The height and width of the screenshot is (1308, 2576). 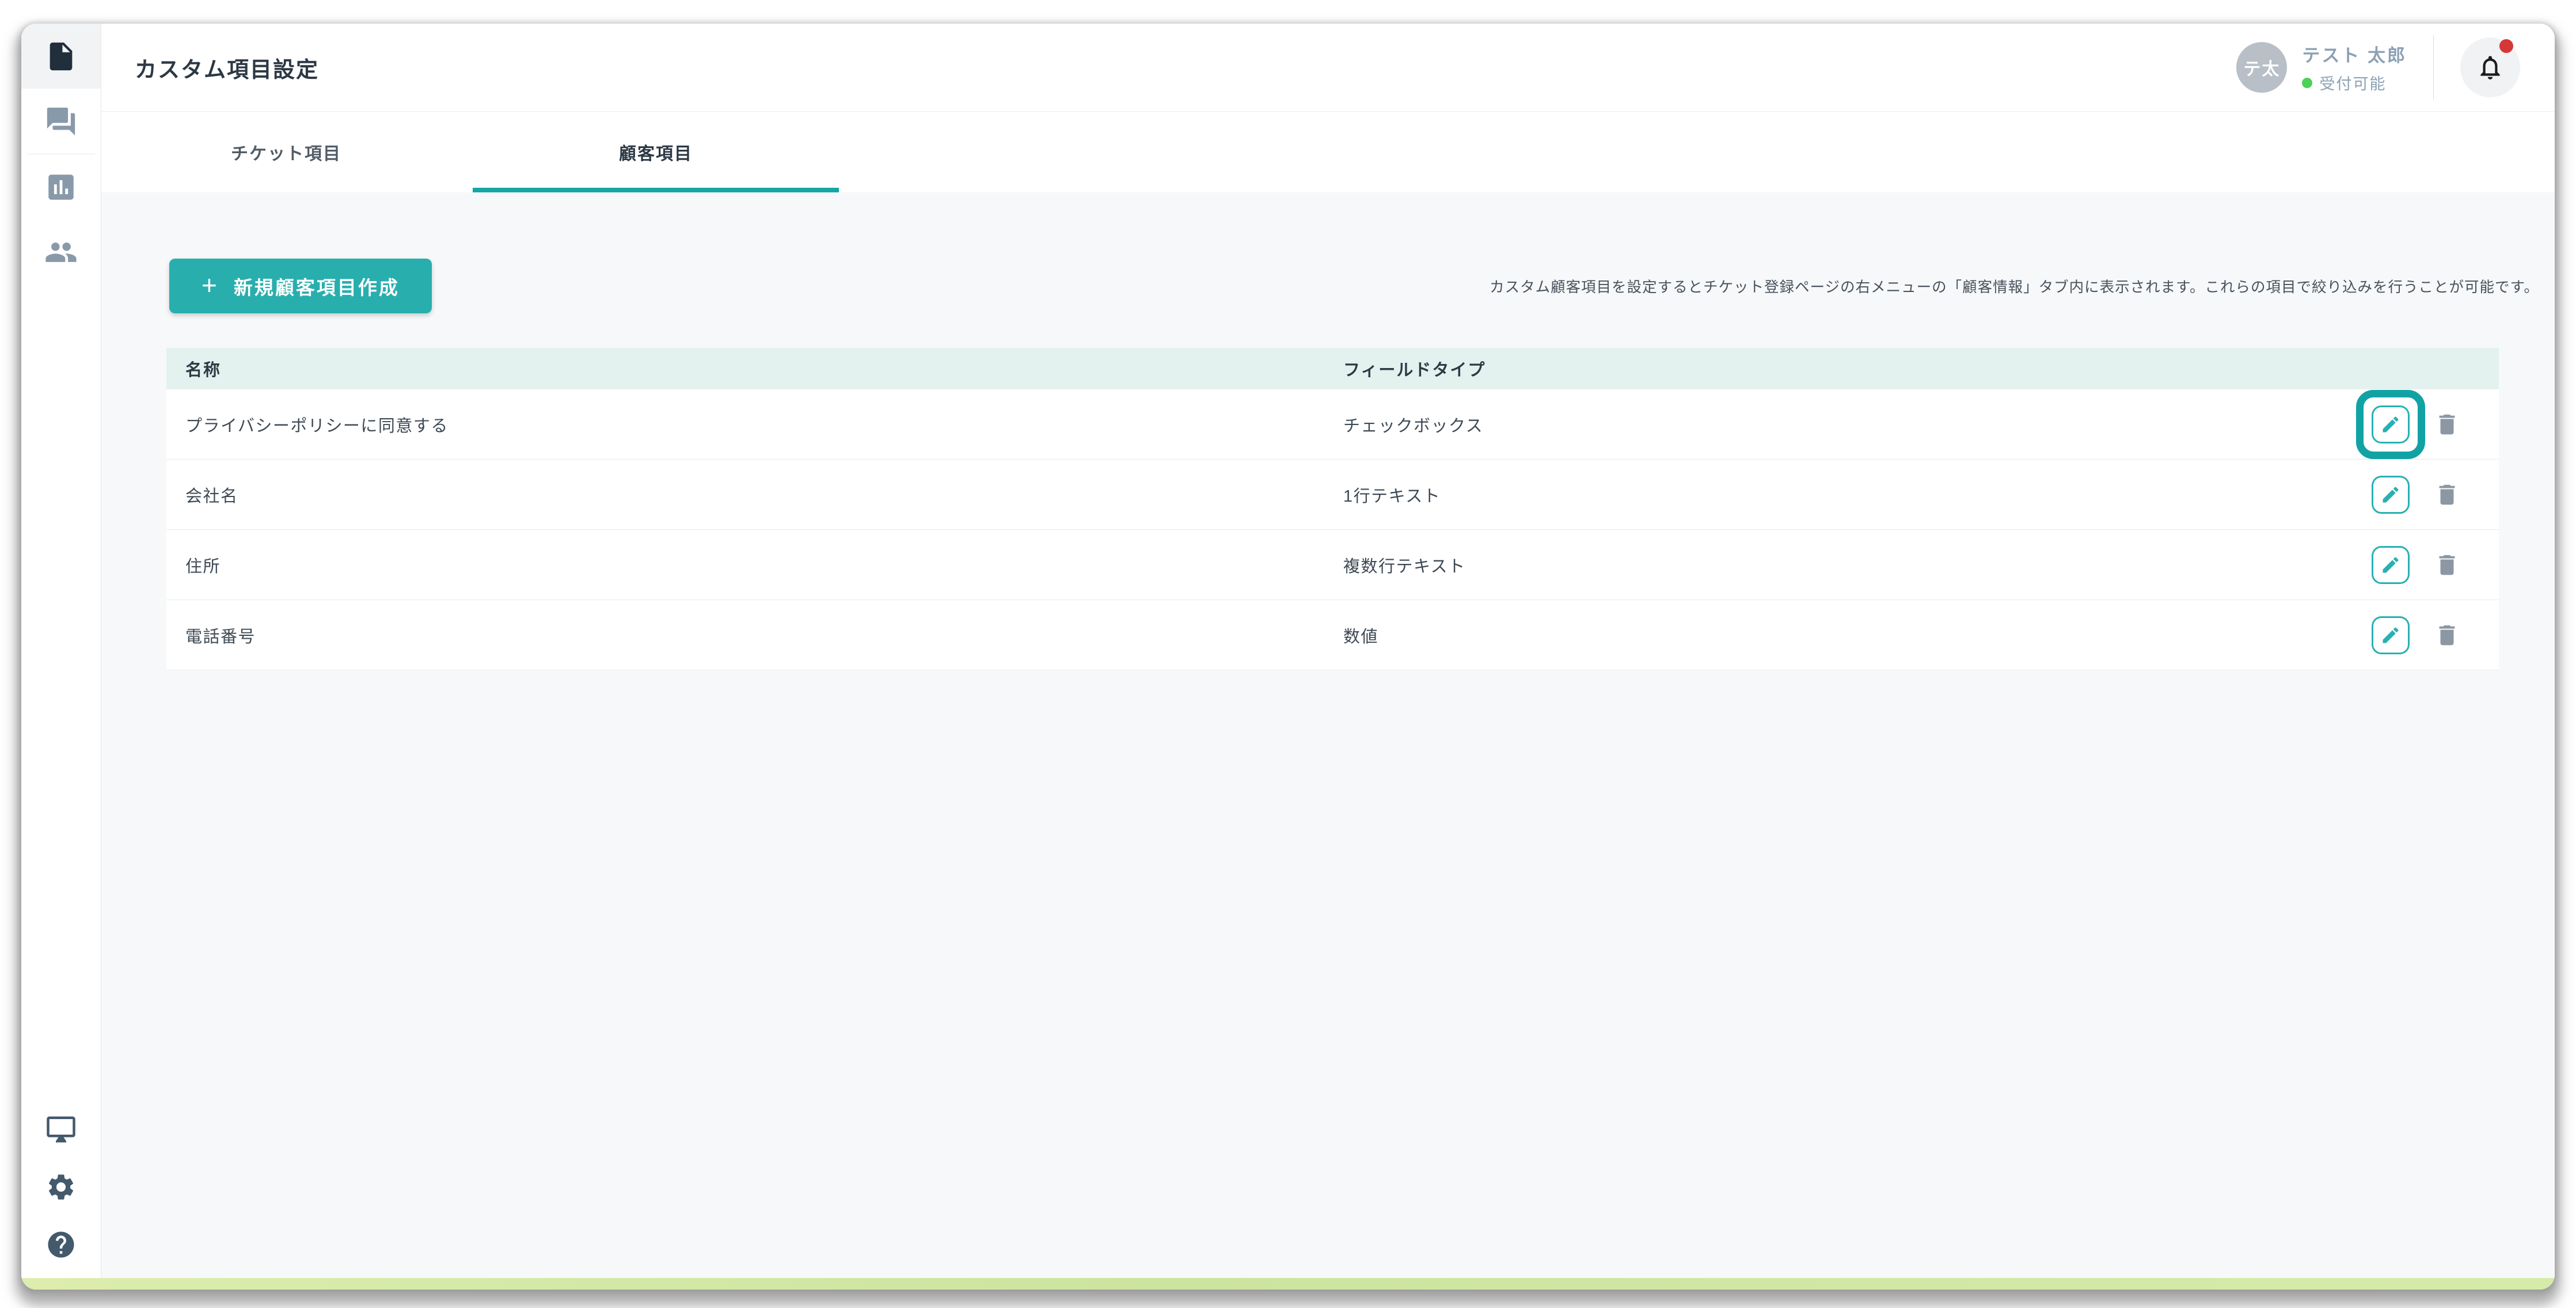 I want to click on tab-label: チケット項目, so click(x=286, y=155).